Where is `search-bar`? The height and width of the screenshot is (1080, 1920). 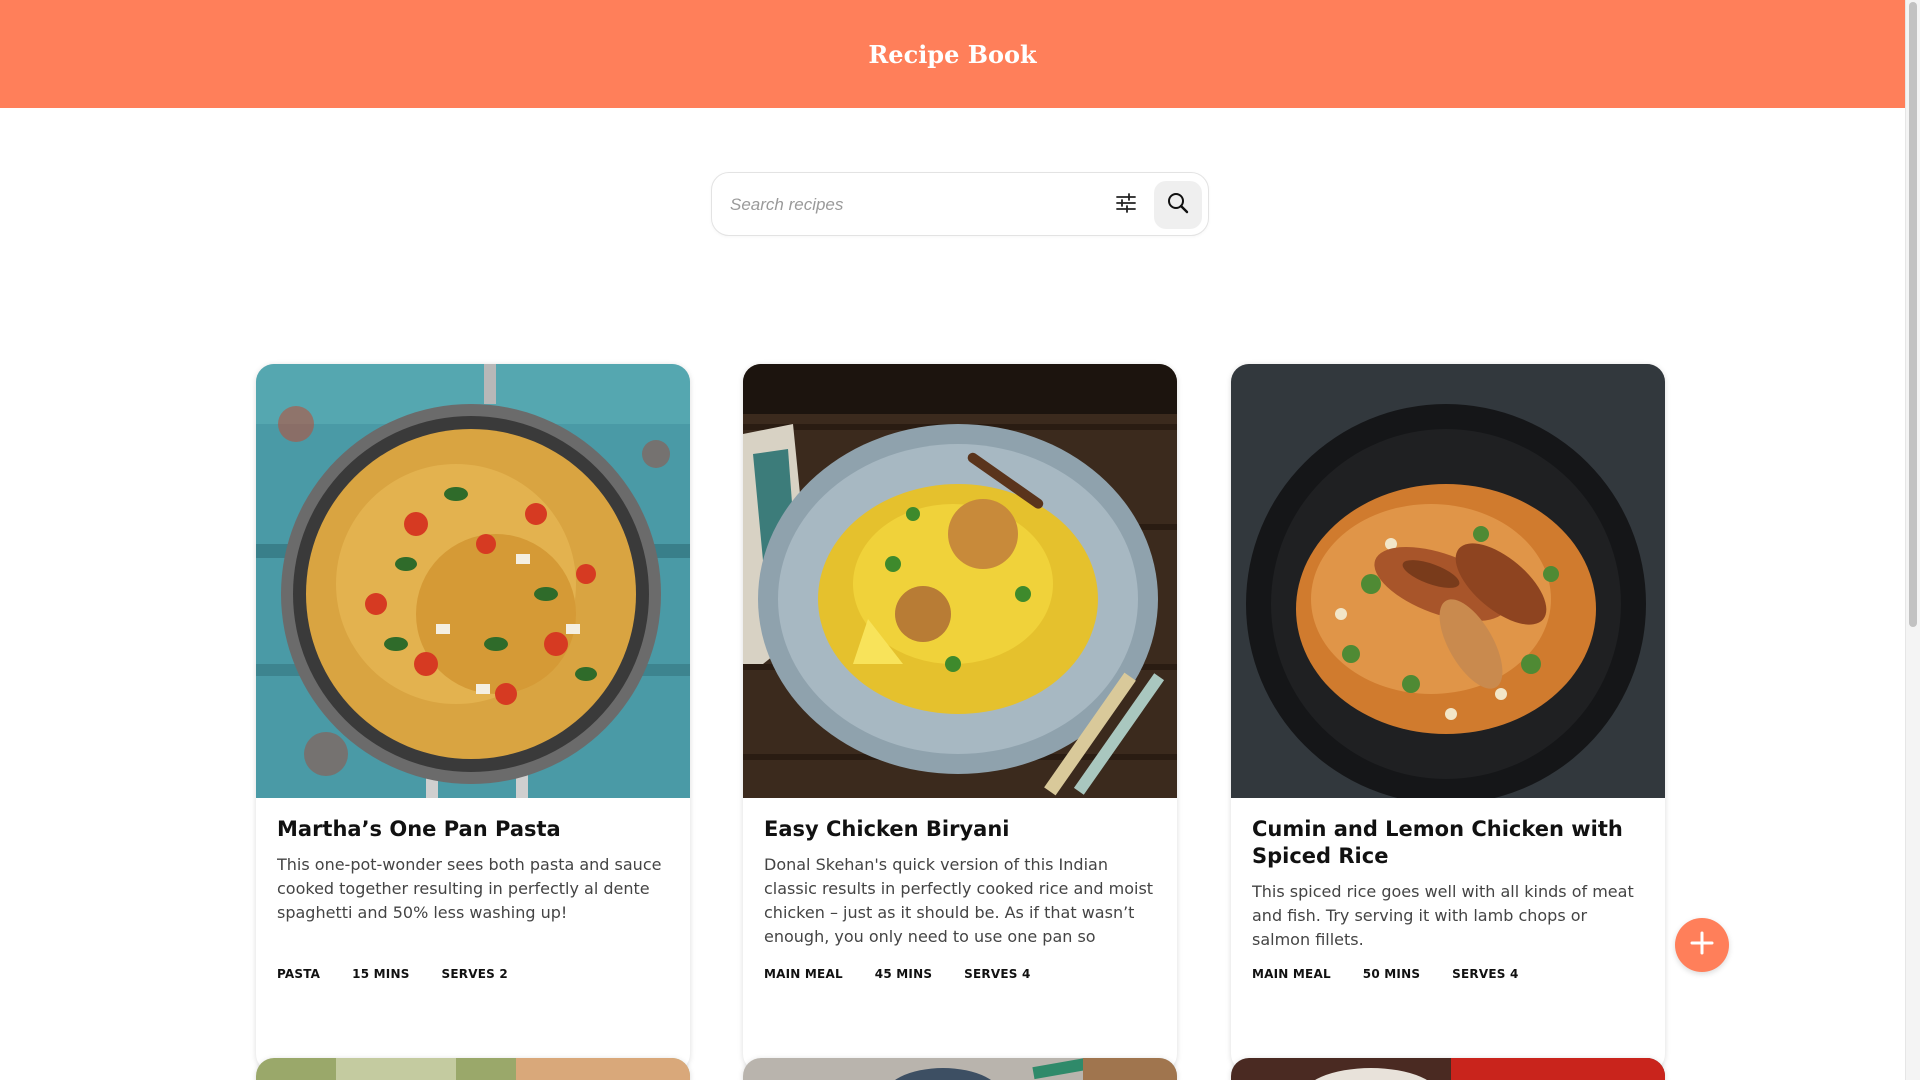
search-bar is located at coordinates (960, 204).